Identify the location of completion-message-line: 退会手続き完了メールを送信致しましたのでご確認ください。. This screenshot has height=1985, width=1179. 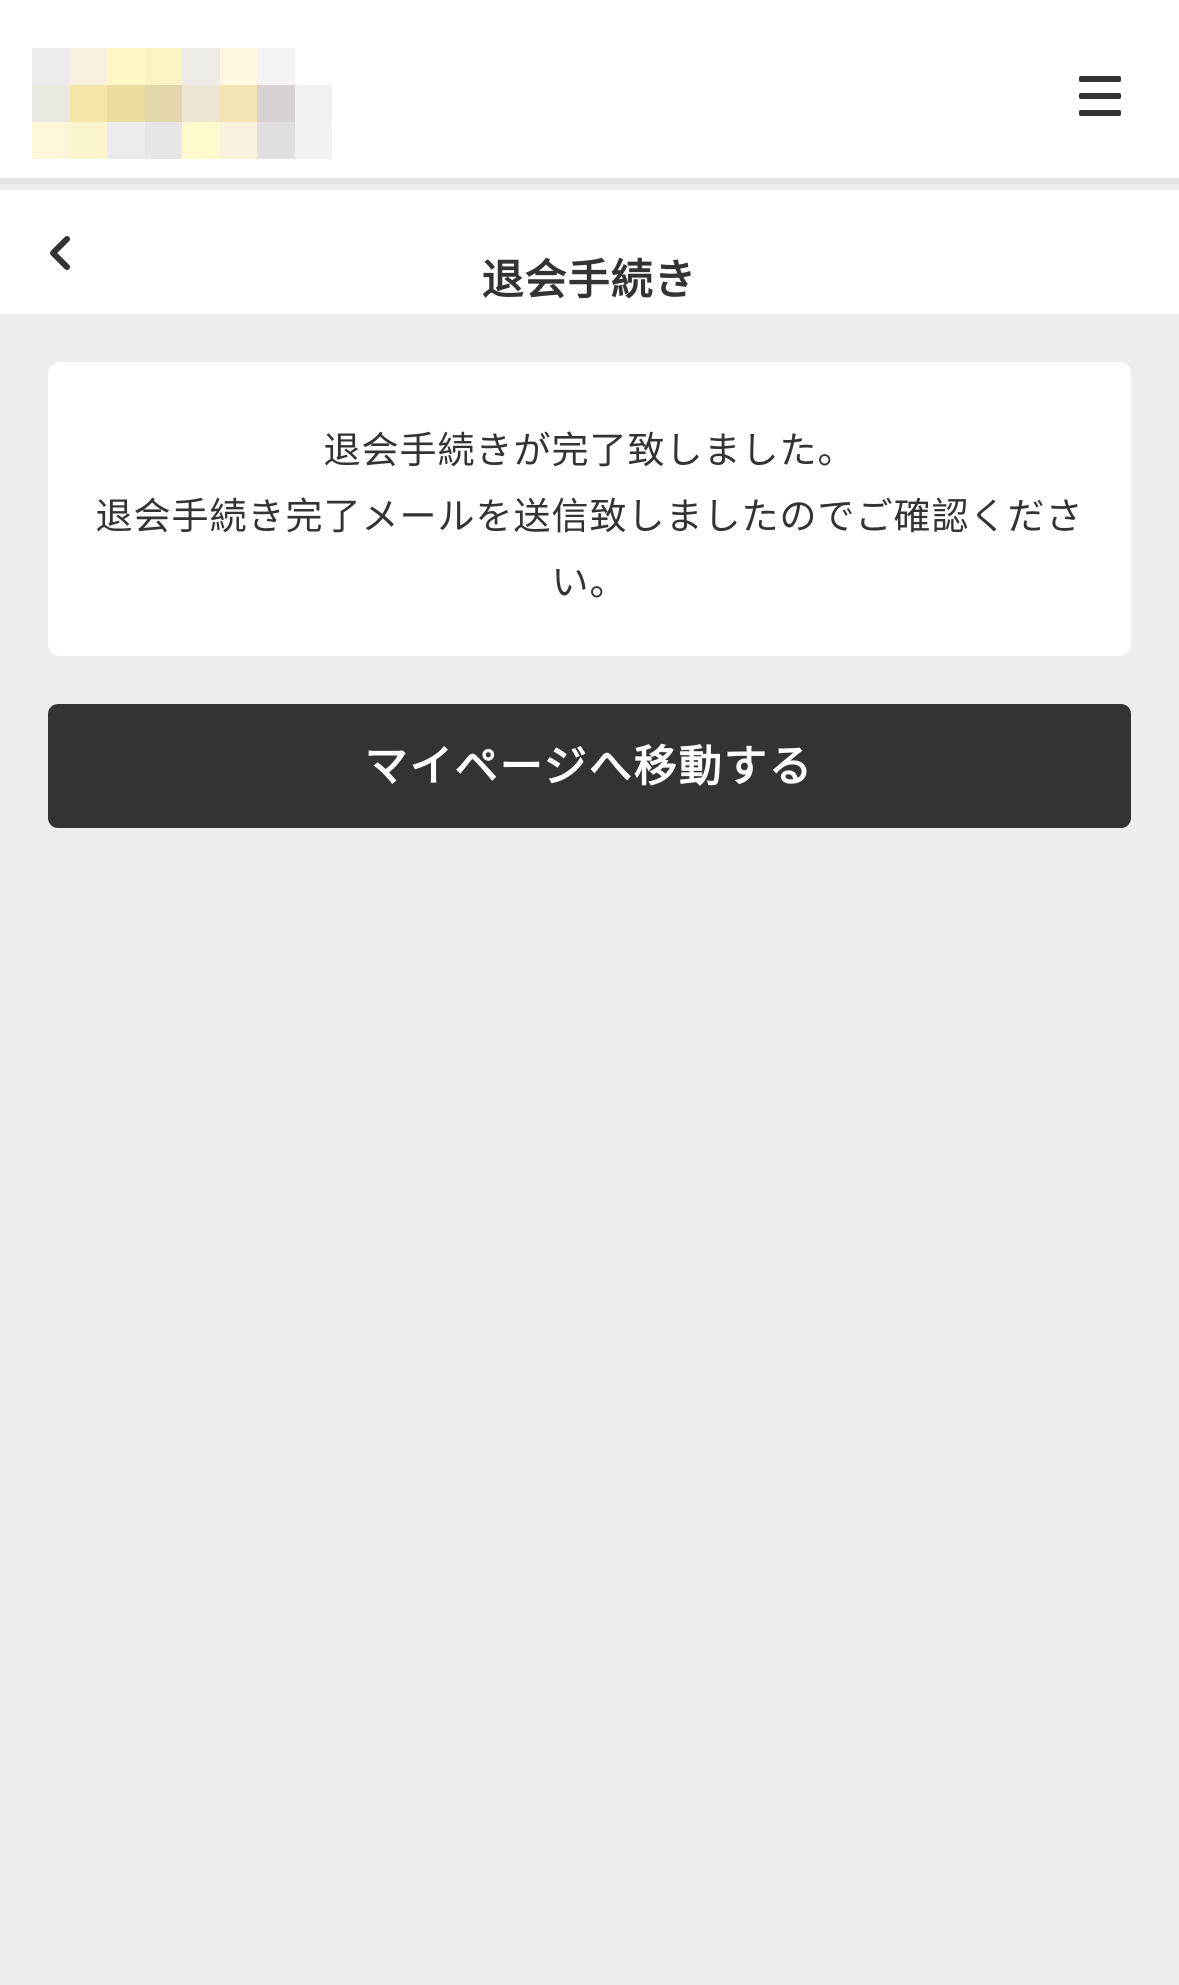
(589, 549).